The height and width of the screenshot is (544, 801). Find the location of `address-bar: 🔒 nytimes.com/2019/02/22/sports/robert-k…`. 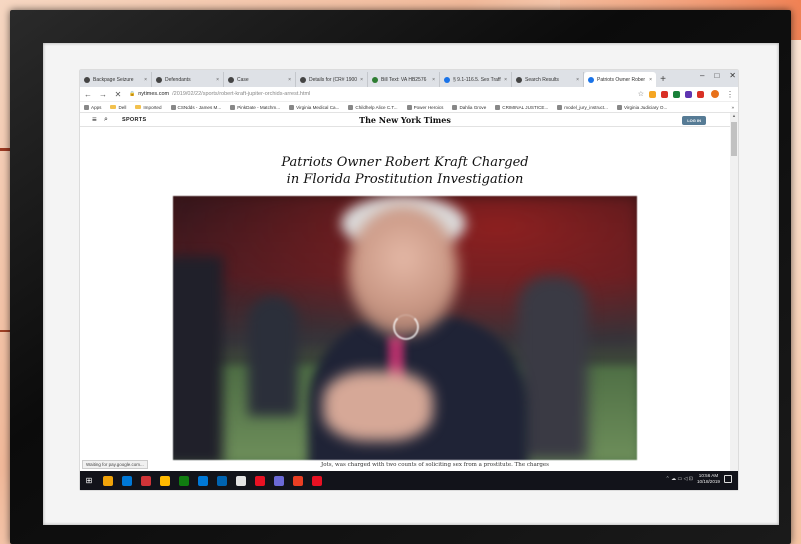

address-bar: 🔒 nytimes.com/2019/02/22/sports/robert-k… is located at coordinates (380, 94).